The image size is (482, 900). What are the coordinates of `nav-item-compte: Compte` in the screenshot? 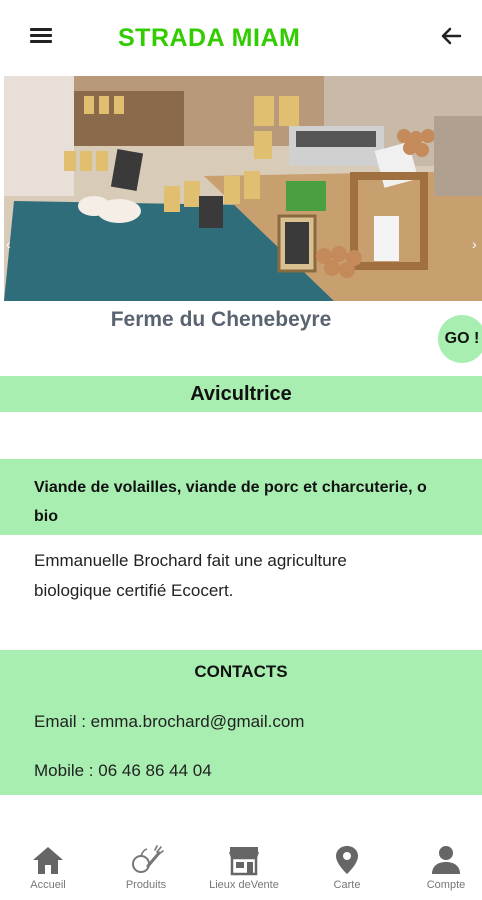 It's located at (440, 867).